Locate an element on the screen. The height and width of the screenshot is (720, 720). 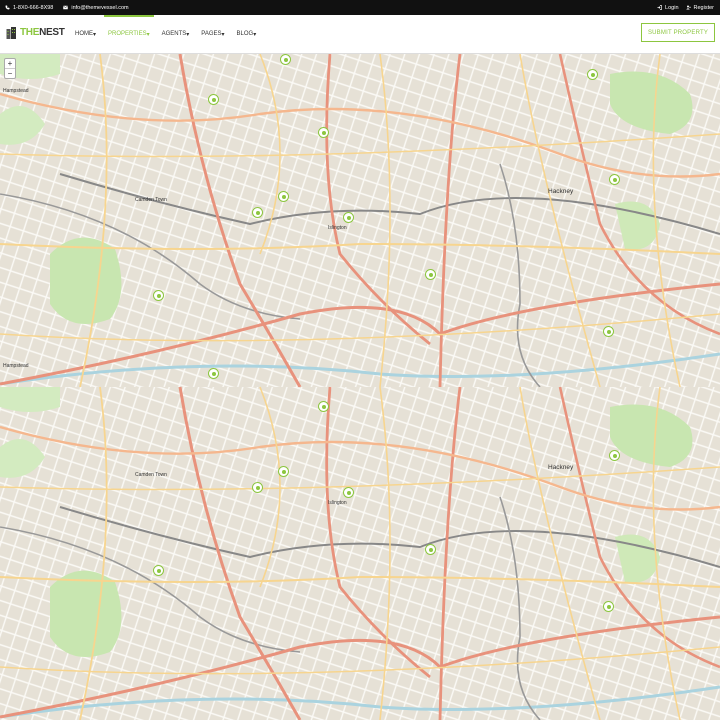
menu-item-properties: PROPERTIES ▾ is located at coordinates (129, 34).